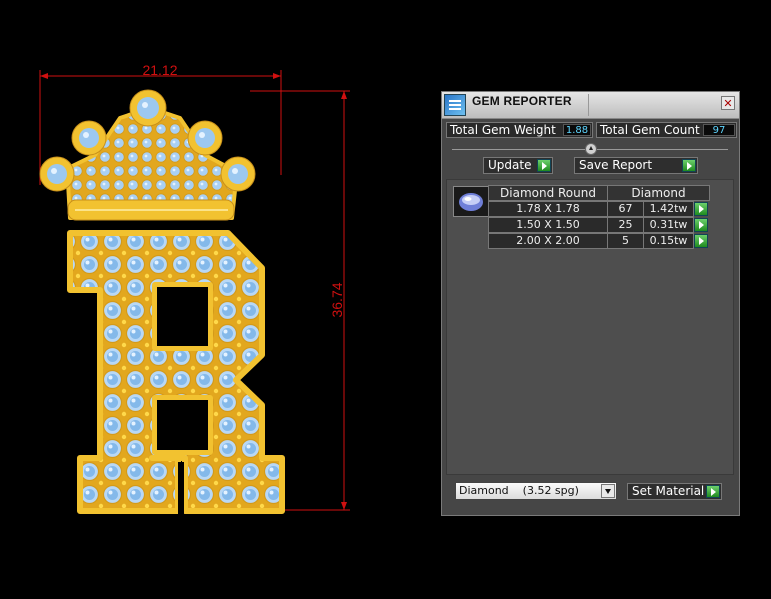 The width and height of the screenshot is (771, 599). What do you see at coordinates (337, 299) in the screenshot?
I see `height-dimension-label: 36.74` at bounding box center [337, 299].